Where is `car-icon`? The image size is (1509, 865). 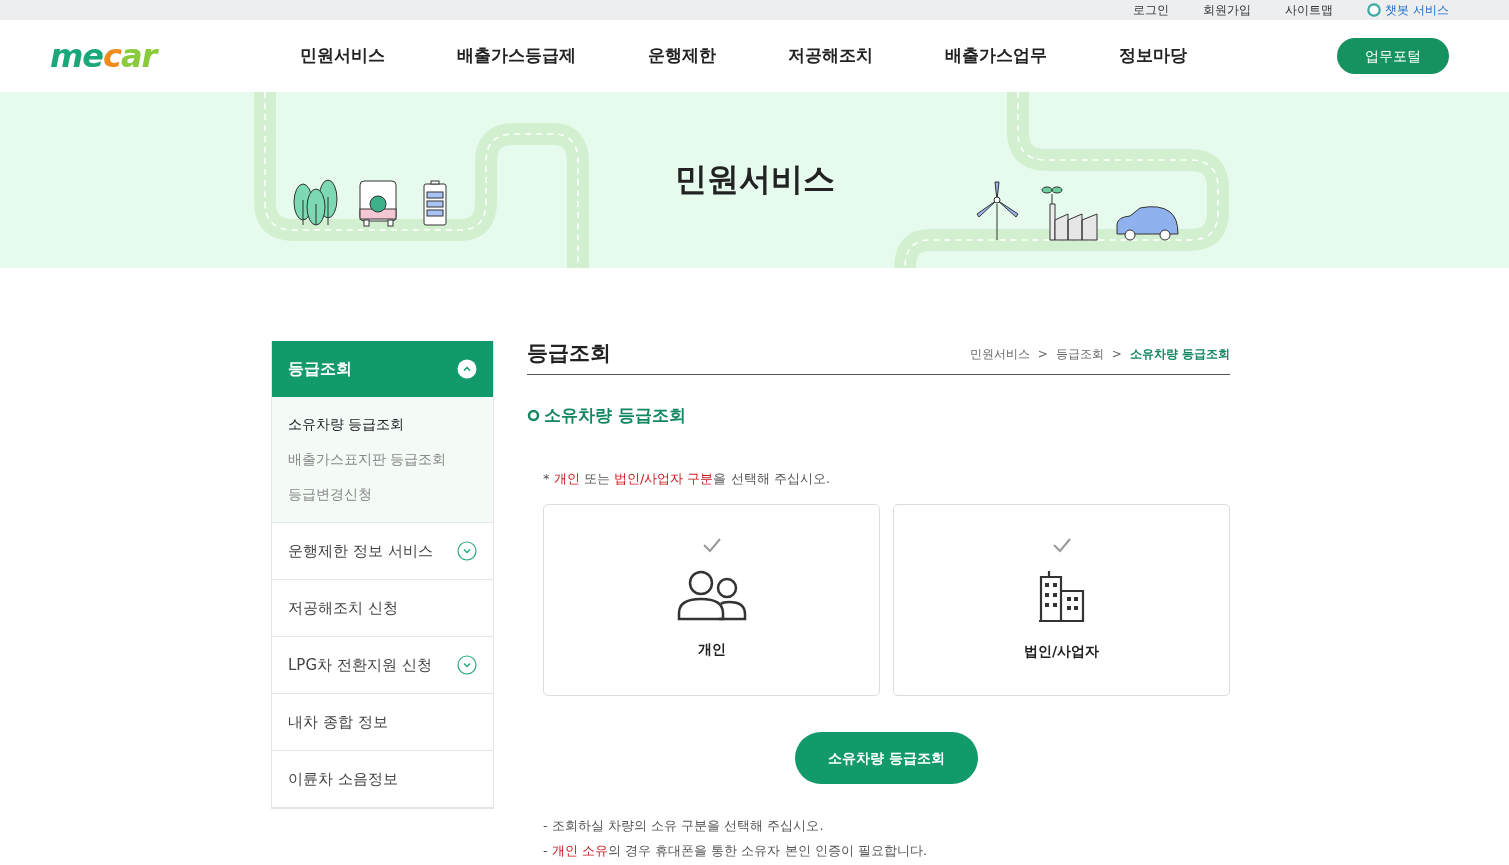 car-icon is located at coordinates (1147, 223).